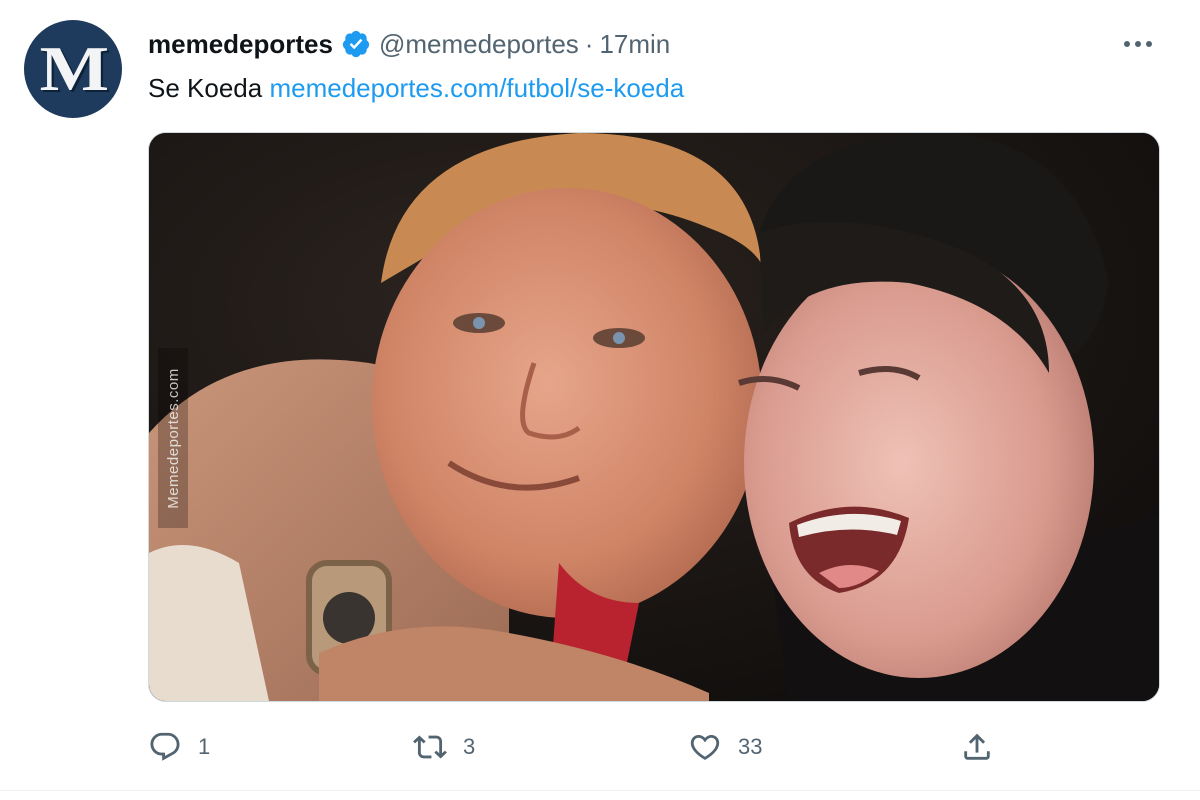 The height and width of the screenshot is (800, 1200). I want to click on share-icon, so click(977, 746).